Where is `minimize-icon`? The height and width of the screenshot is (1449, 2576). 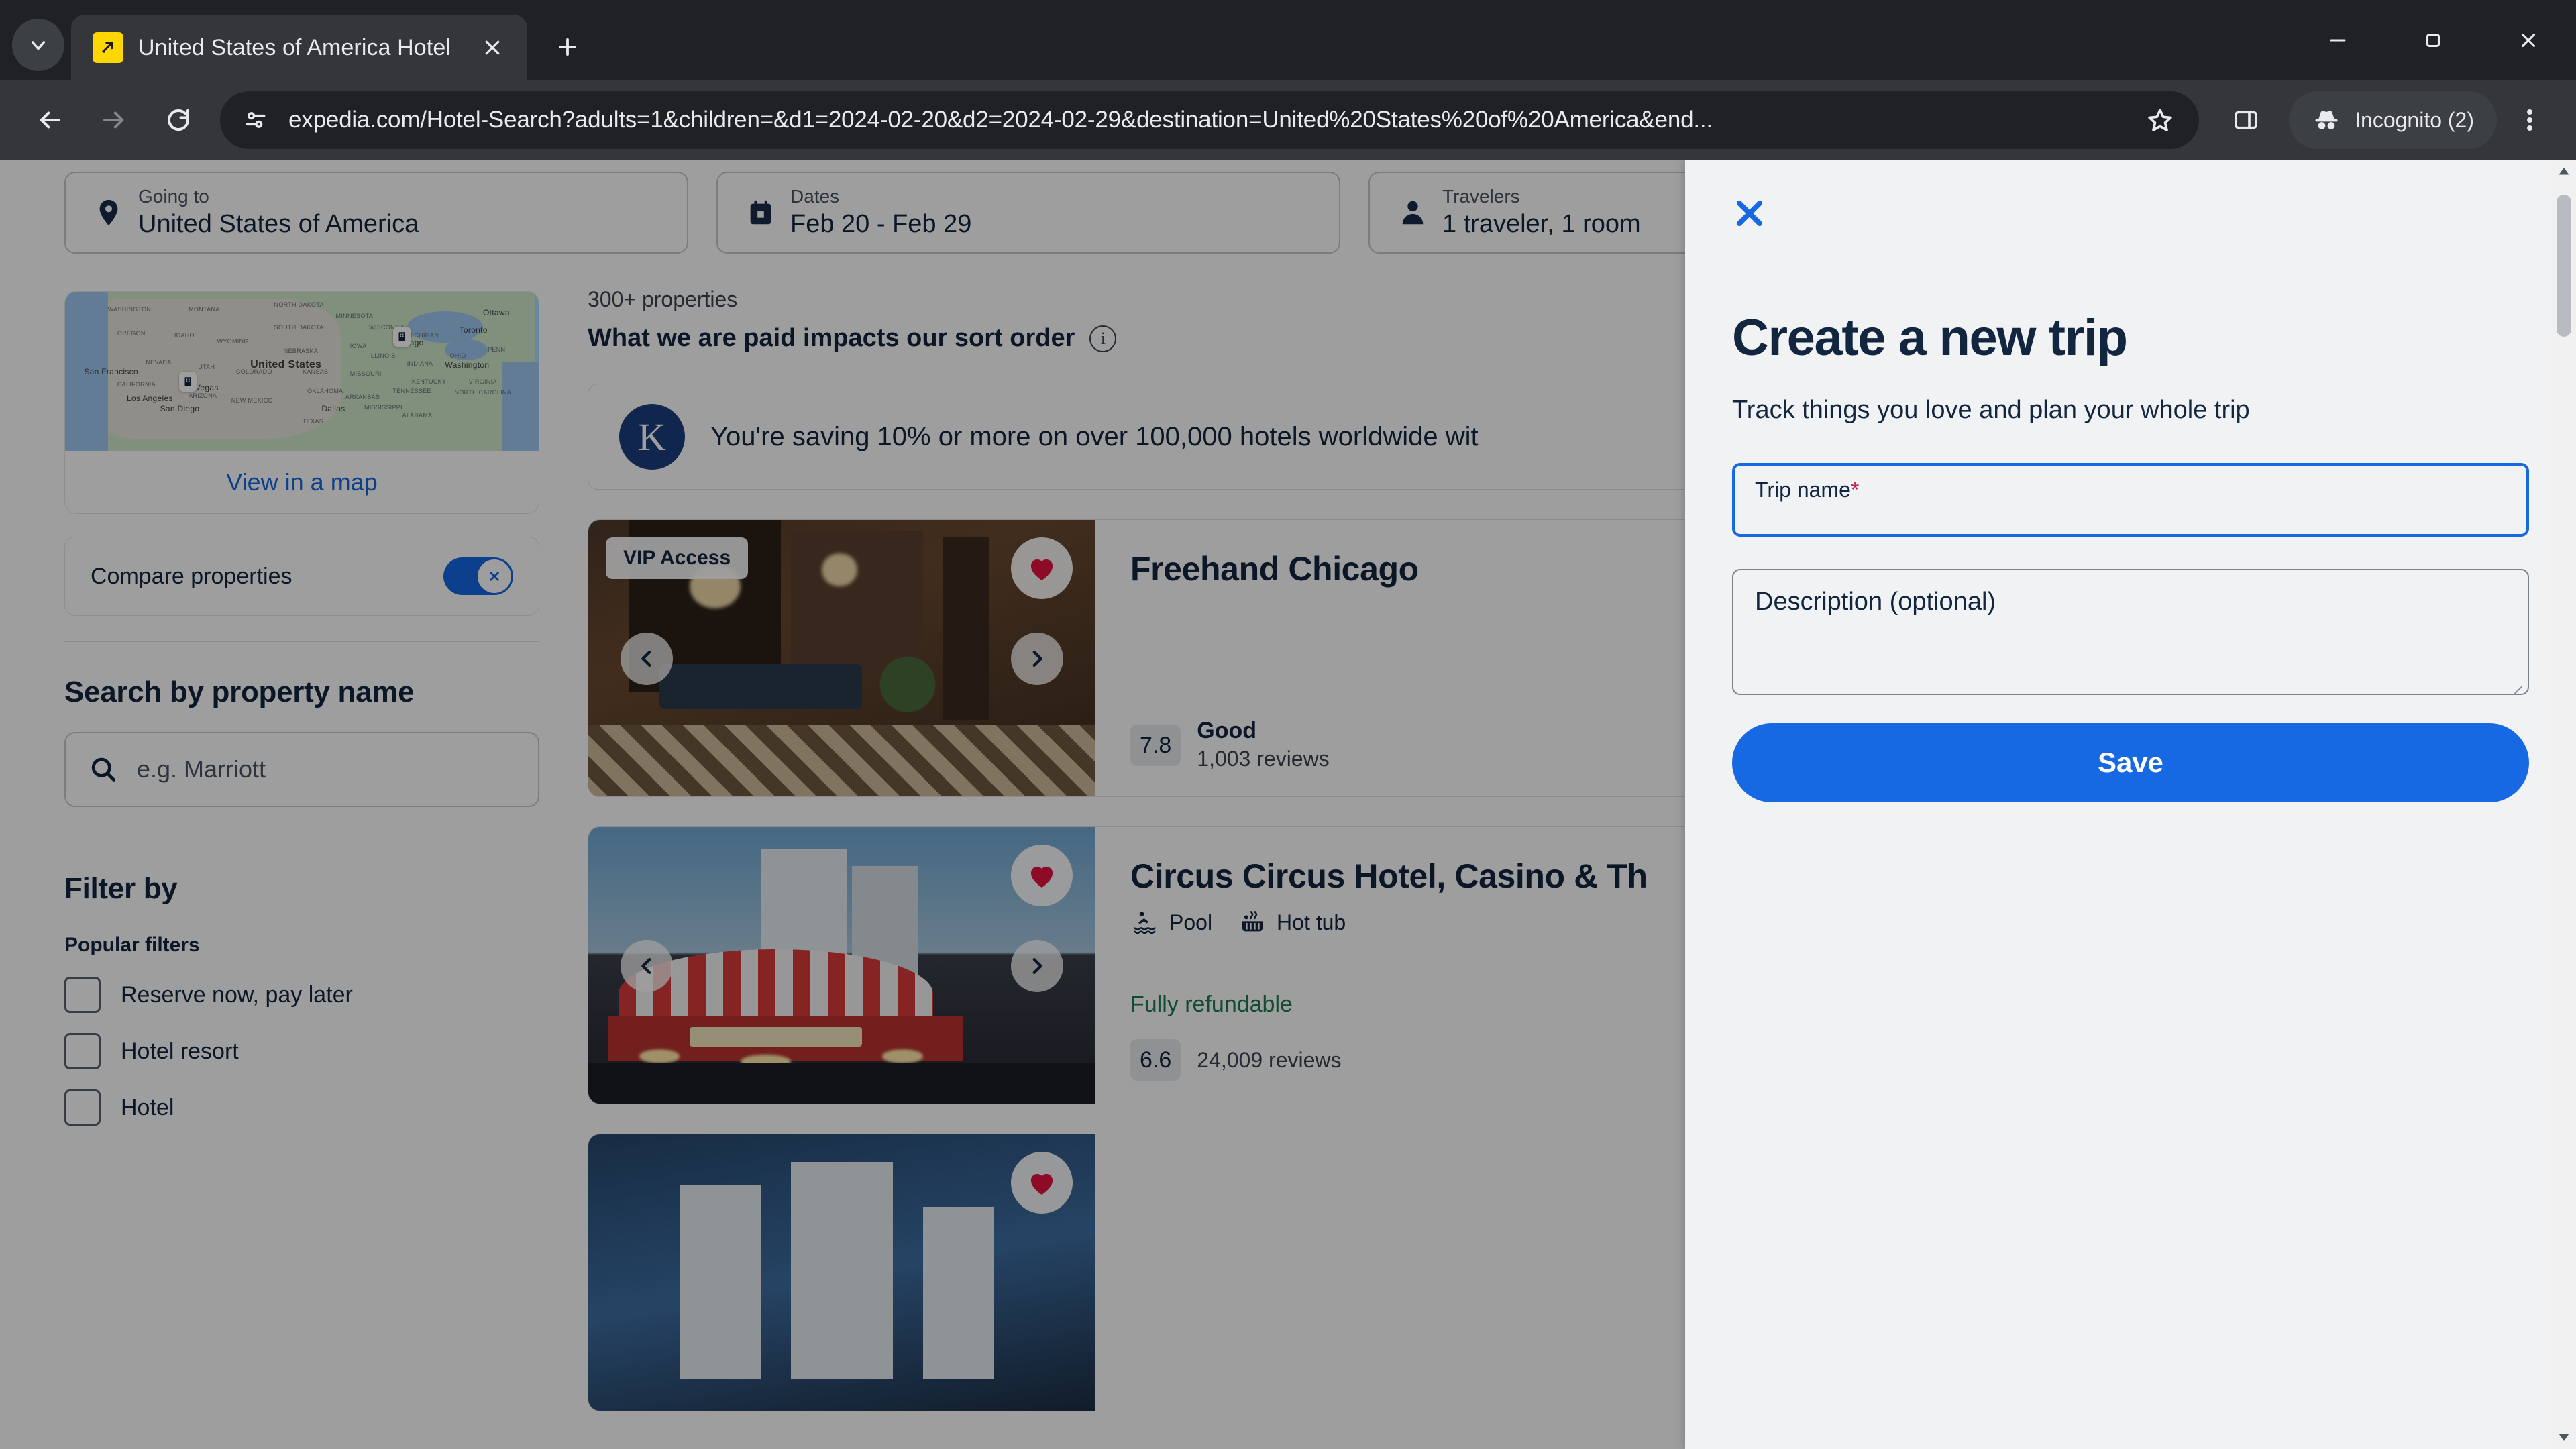
minimize-icon is located at coordinates (2338, 40).